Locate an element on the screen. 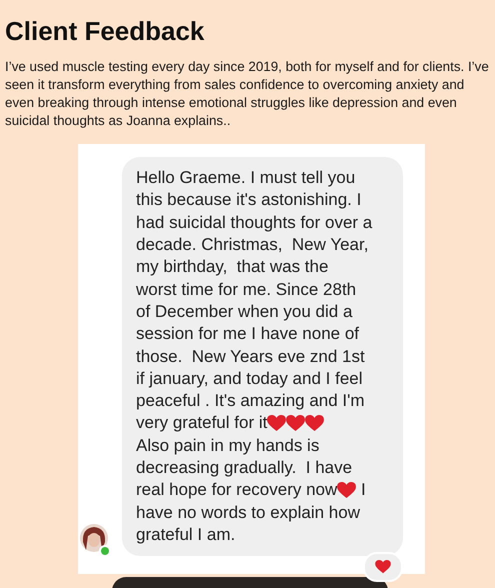  message-line: if january, and today and I feel is located at coordinates (249, 378).